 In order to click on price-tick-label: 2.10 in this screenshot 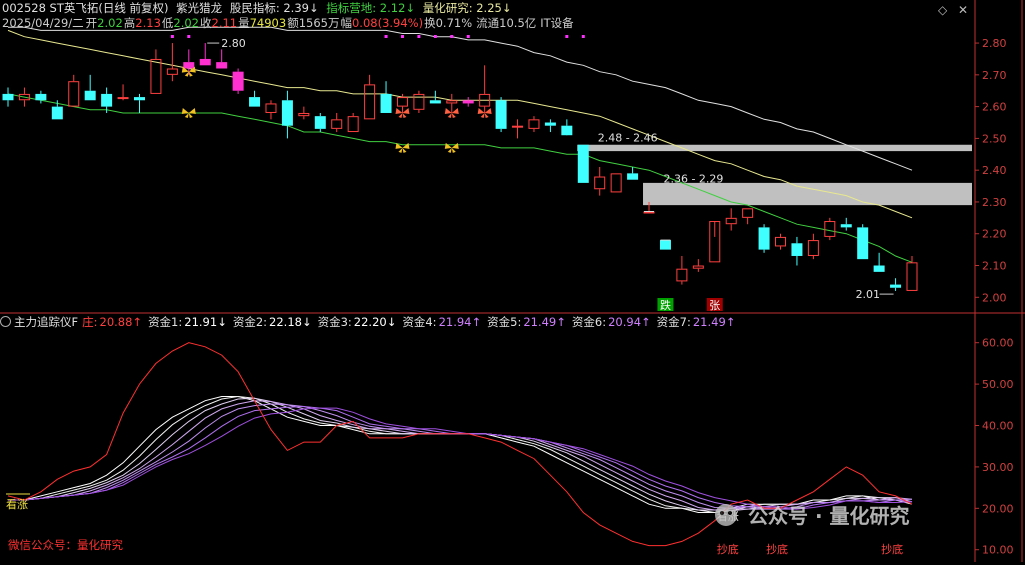, I will do `click(994, 266)`.